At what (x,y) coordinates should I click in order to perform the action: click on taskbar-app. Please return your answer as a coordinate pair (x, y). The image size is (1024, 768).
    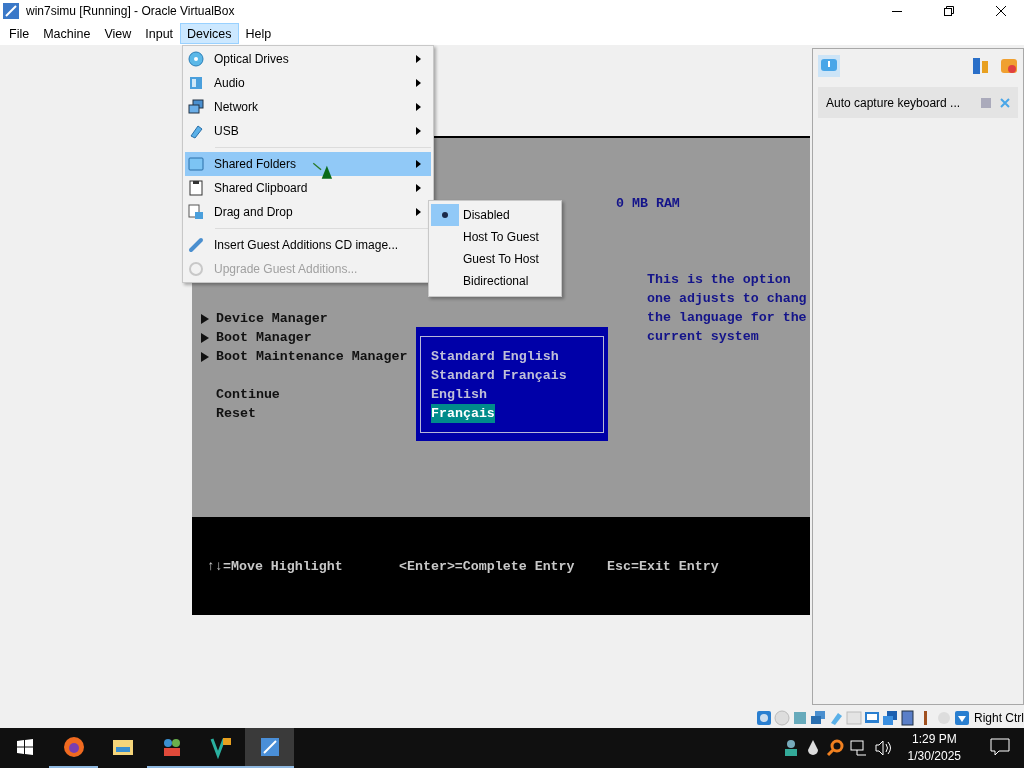
    Looking at the image, I should click on (269, 748).